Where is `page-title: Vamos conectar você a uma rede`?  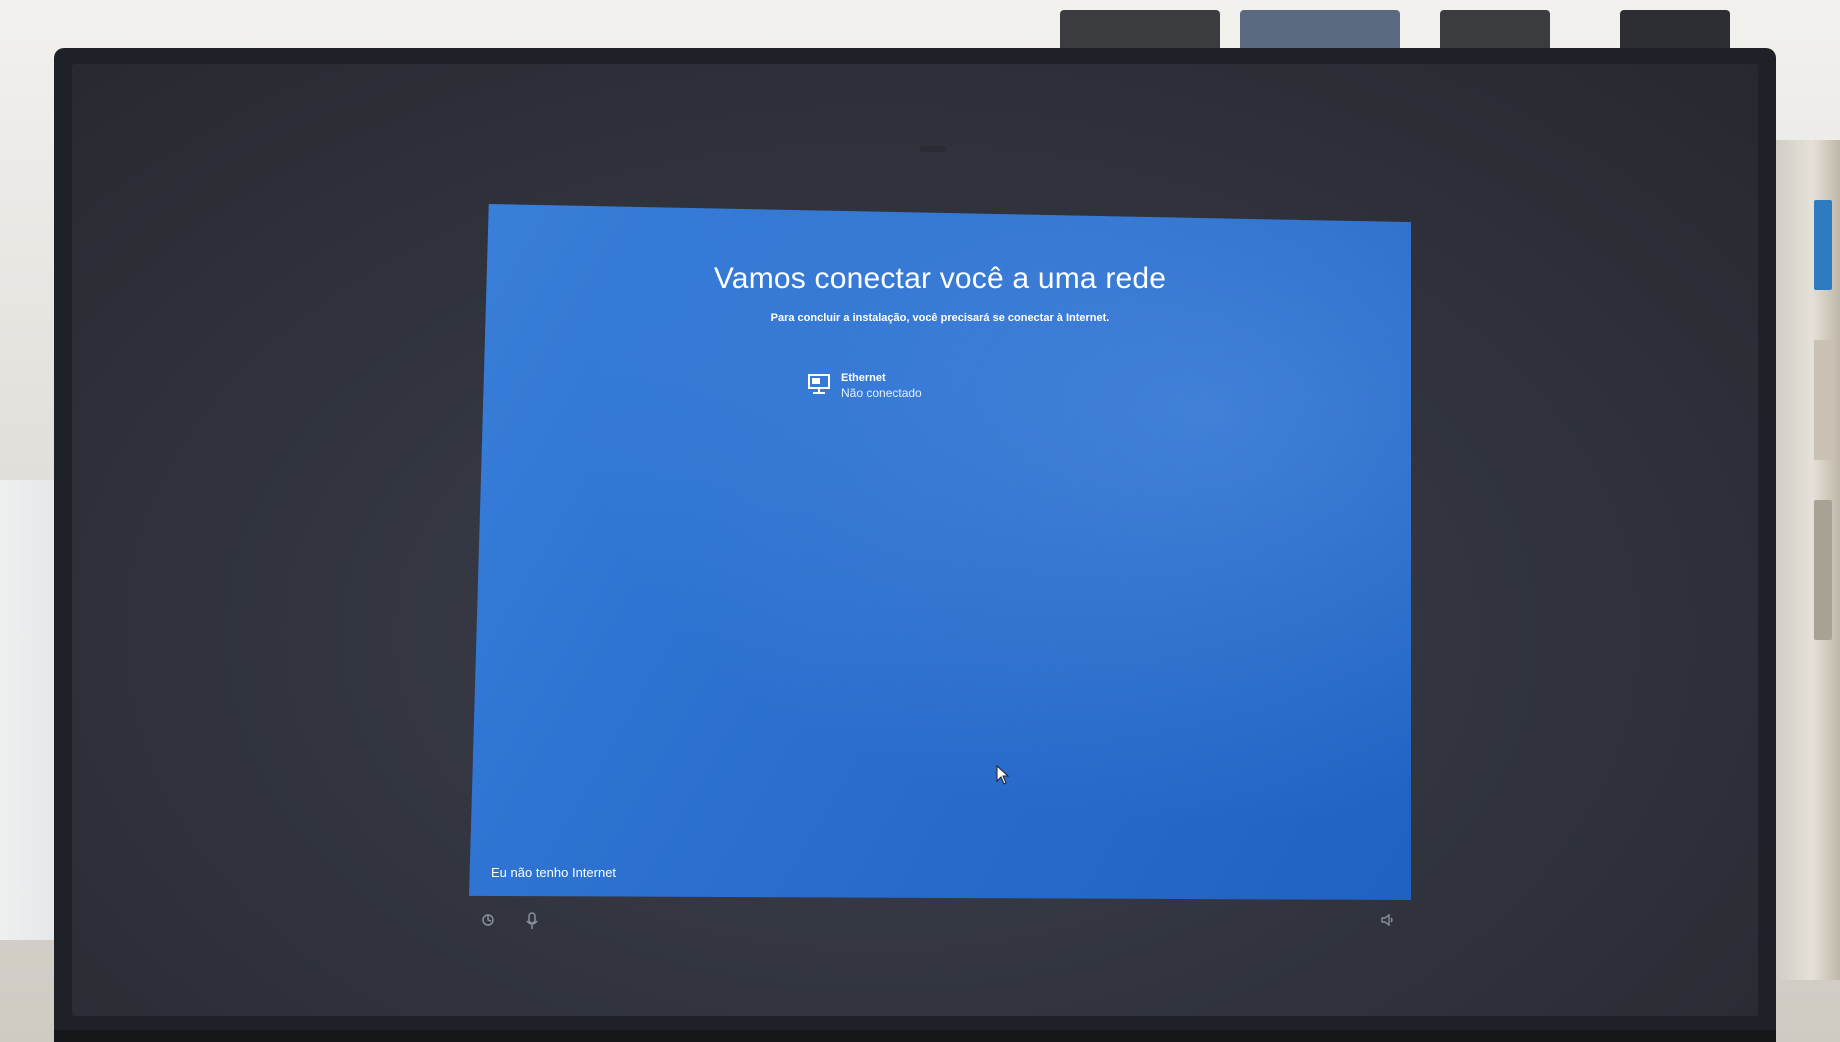 page-title: Vamos conectar você a uma rede is located at coordinates (940, 278).